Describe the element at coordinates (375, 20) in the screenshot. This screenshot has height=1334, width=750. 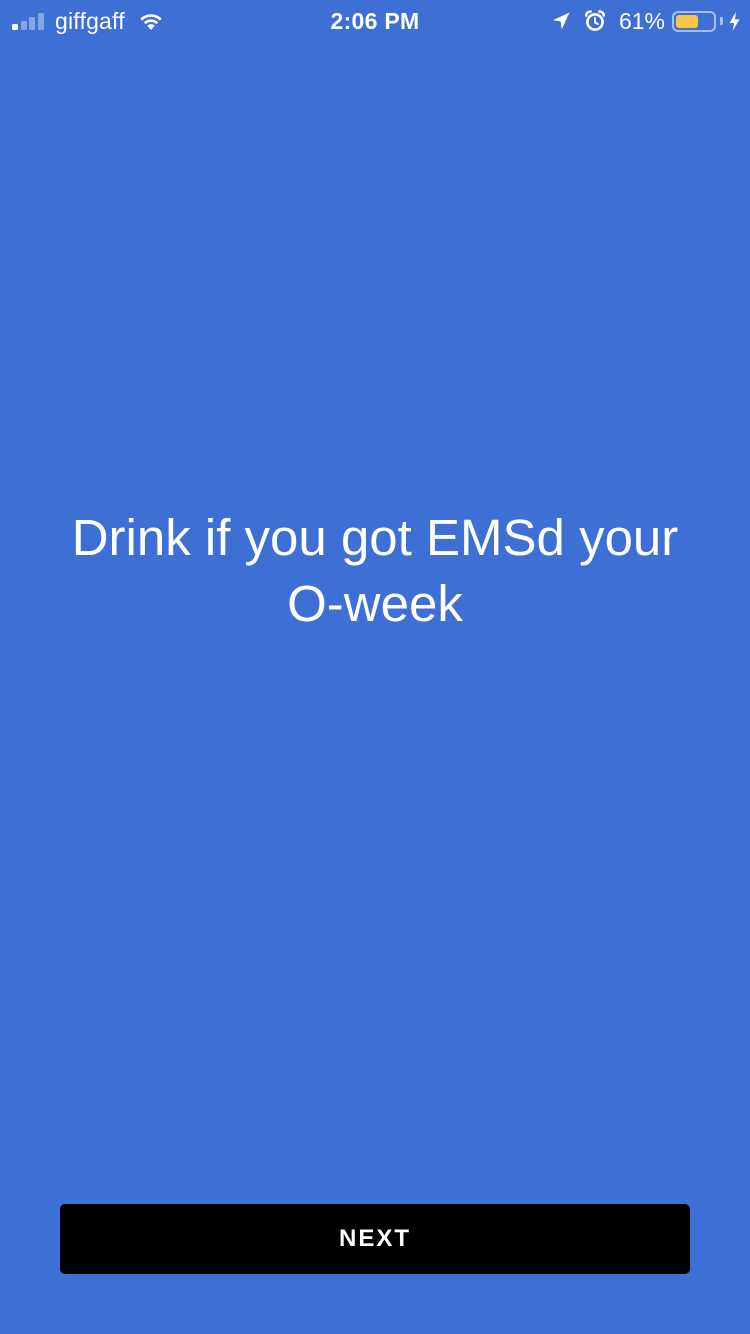
I see `status-bar: giffgaff 2:06 PM 61%` at that location.